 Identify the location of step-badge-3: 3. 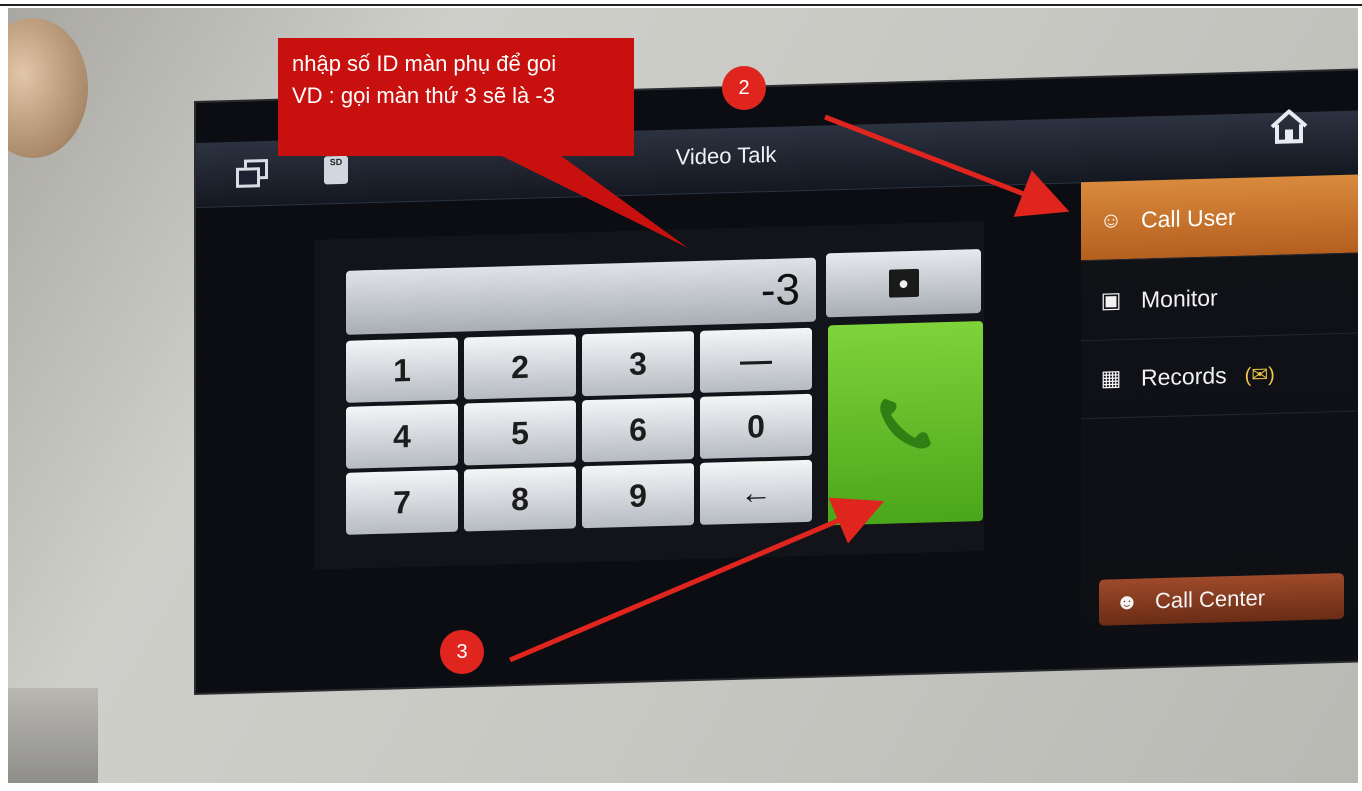
(462, 652).